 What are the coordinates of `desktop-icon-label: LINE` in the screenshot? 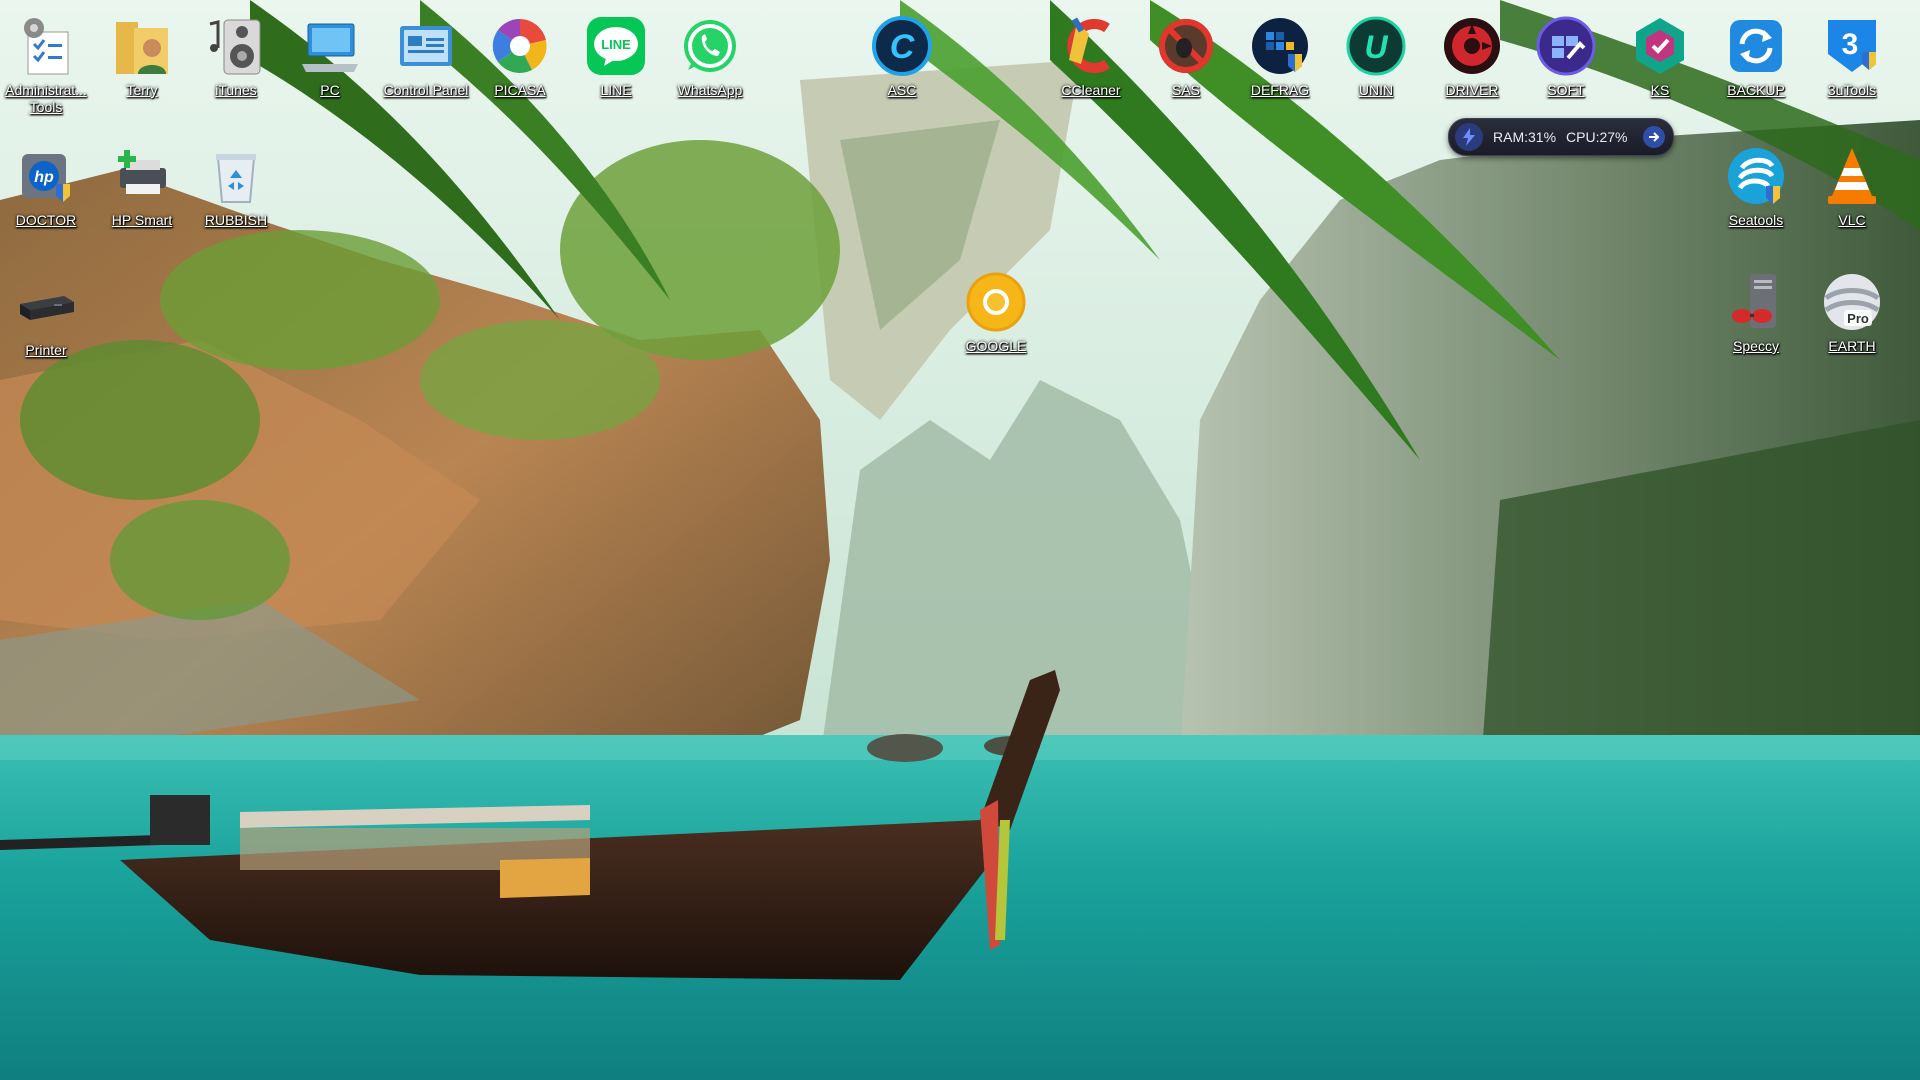 It's located at (616, 90).